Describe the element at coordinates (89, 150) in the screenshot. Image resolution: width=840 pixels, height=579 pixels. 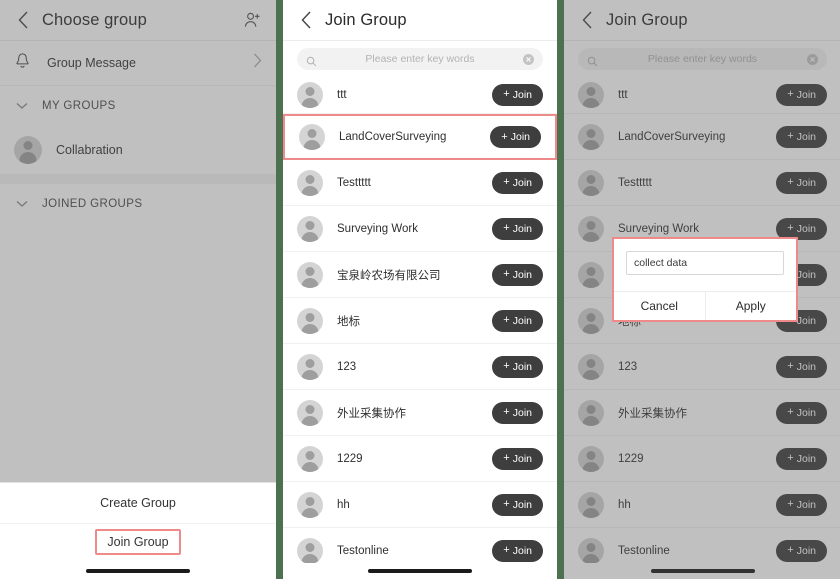
I see `group-name: Collabration` at that location.